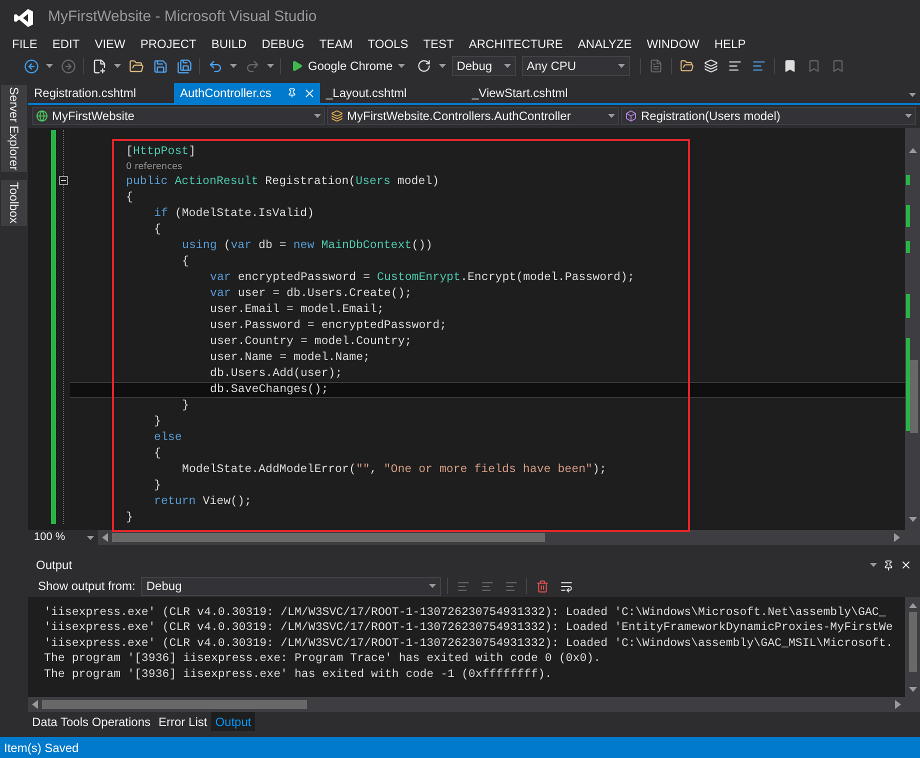 Image resolution: width=920 pixels, height=758 pixels. What do you see at coordinates (888, 565) in the screenshot?
I see `pin-icon` at bounding box center [888, 565].